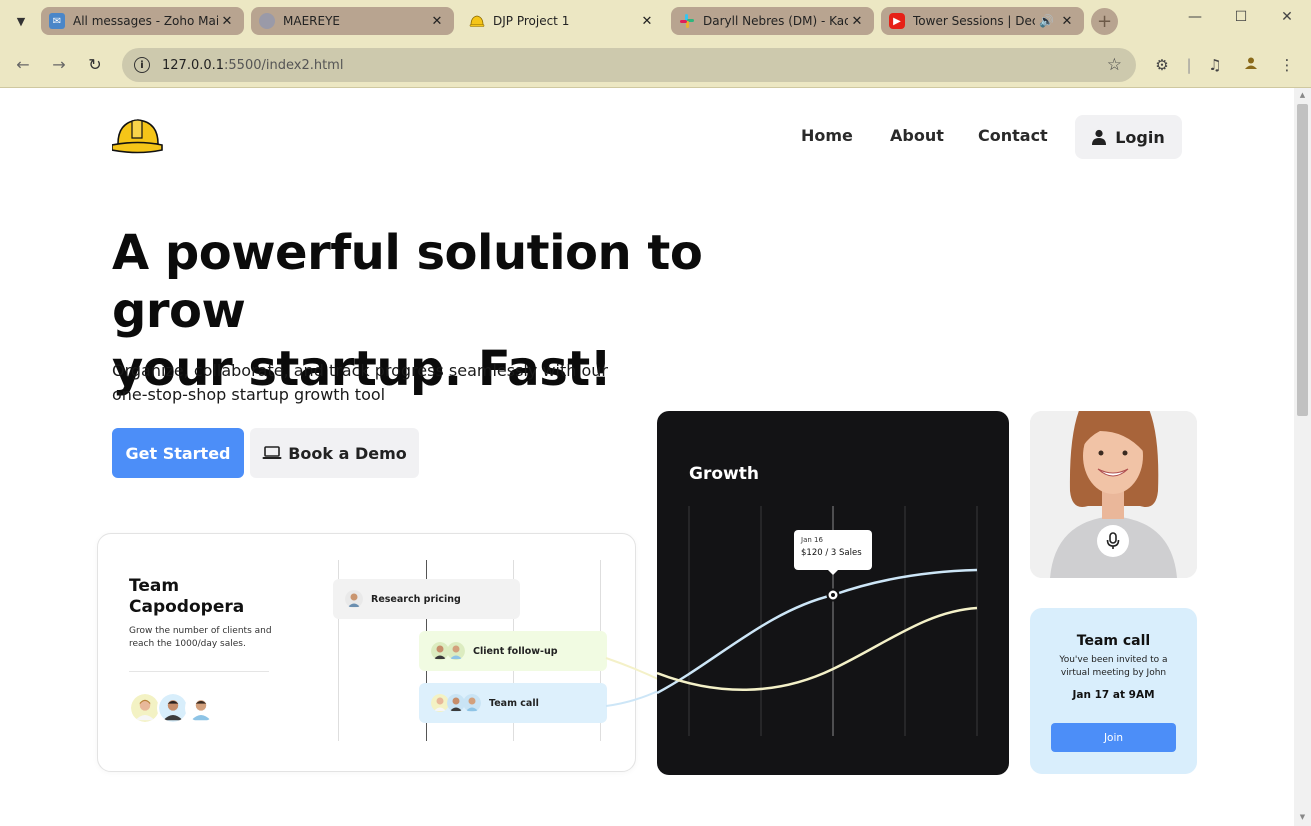  Describe the element at coordinates (982, 21) in the screenshot. I see `tab-youtube: ▶ Tower Sessions | Dece 🔊 ✕` at that location.